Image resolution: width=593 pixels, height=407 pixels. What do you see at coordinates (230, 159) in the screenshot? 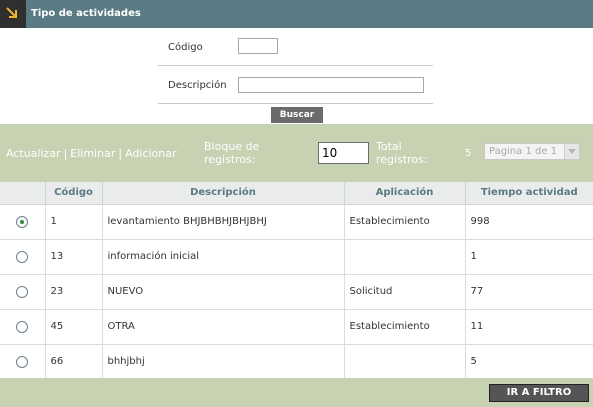
I see `bloque-label-line2: registros:` at bounding box center [230, 159].